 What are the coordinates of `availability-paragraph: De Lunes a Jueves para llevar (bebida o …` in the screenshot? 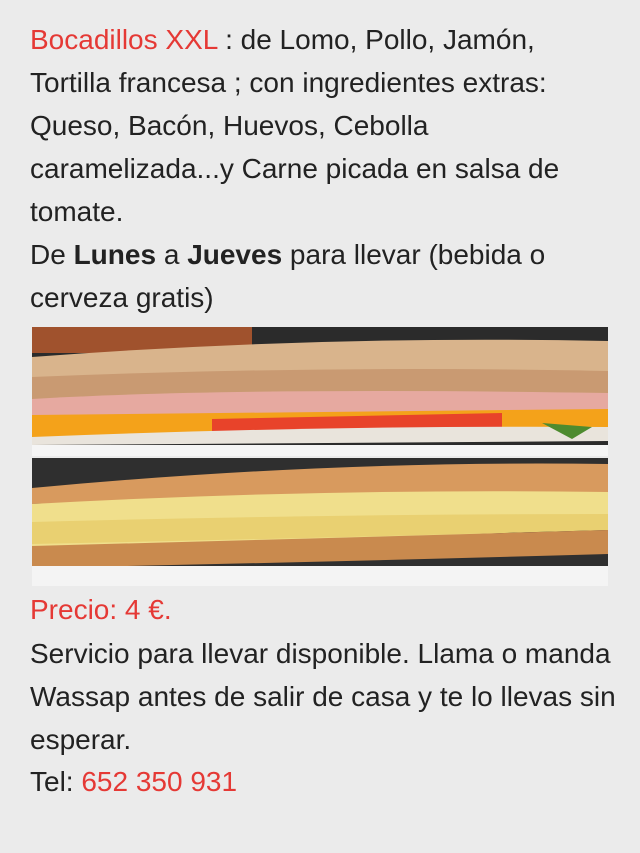 It's located at (325, 276).